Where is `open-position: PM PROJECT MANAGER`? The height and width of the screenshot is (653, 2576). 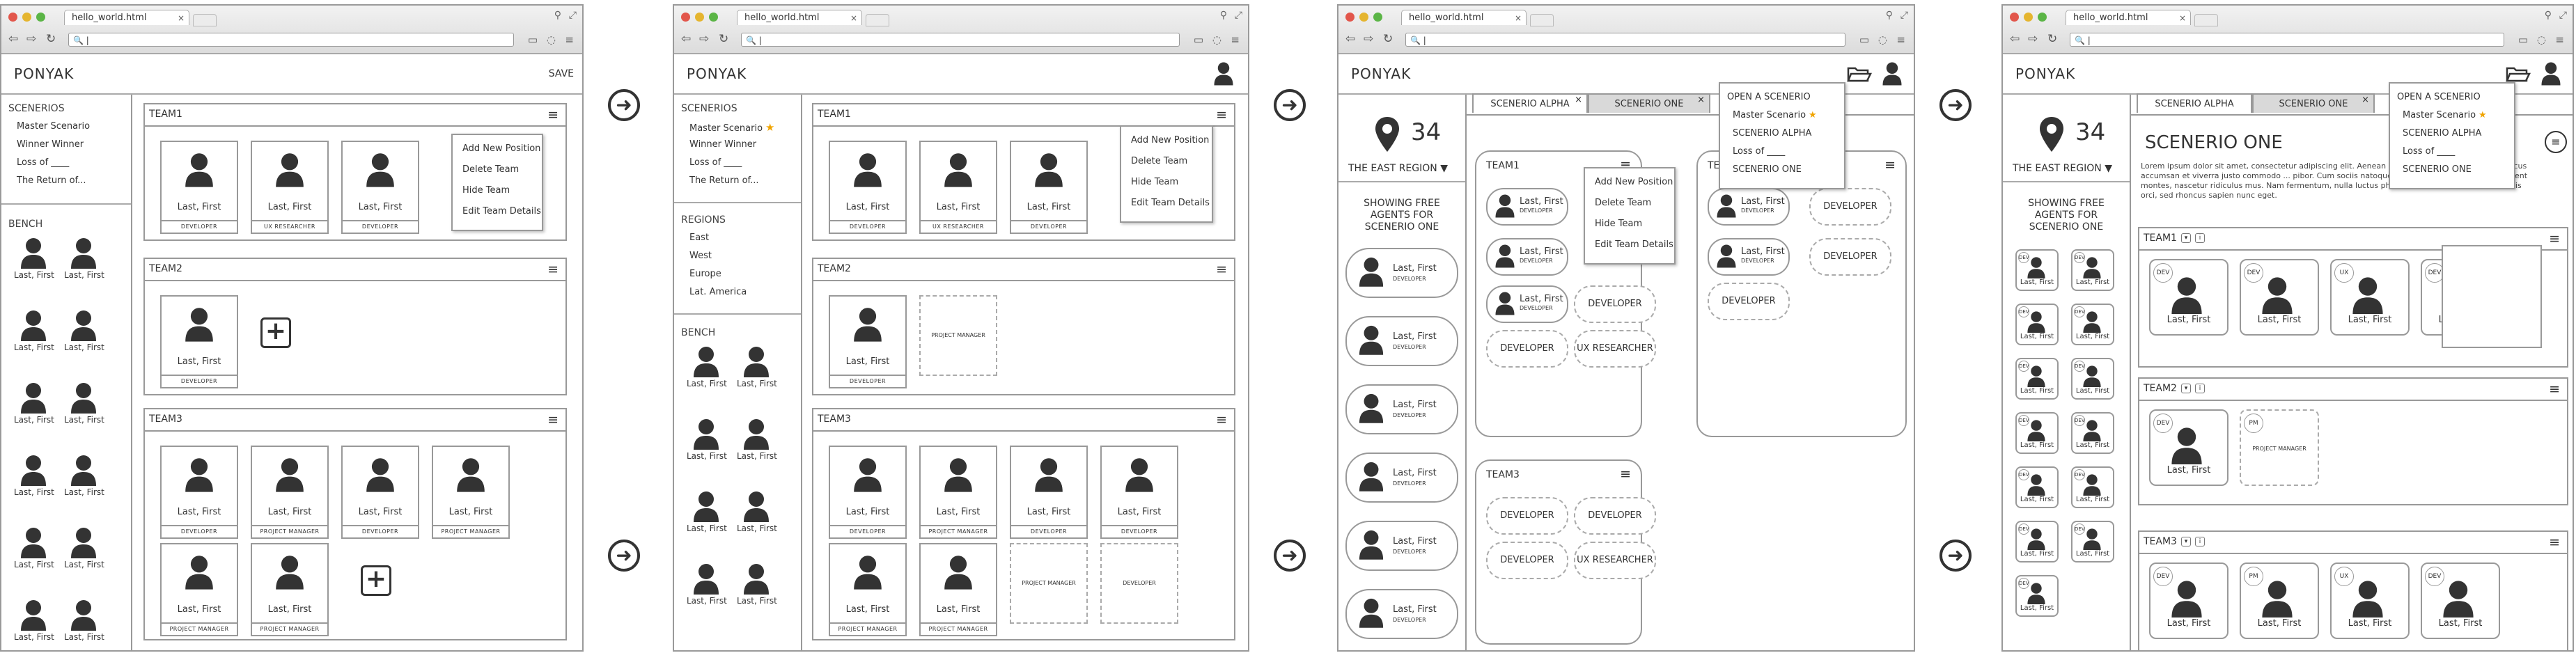 open-position: PM PROJECT MANAGER is located at coordinates (2279, 447).